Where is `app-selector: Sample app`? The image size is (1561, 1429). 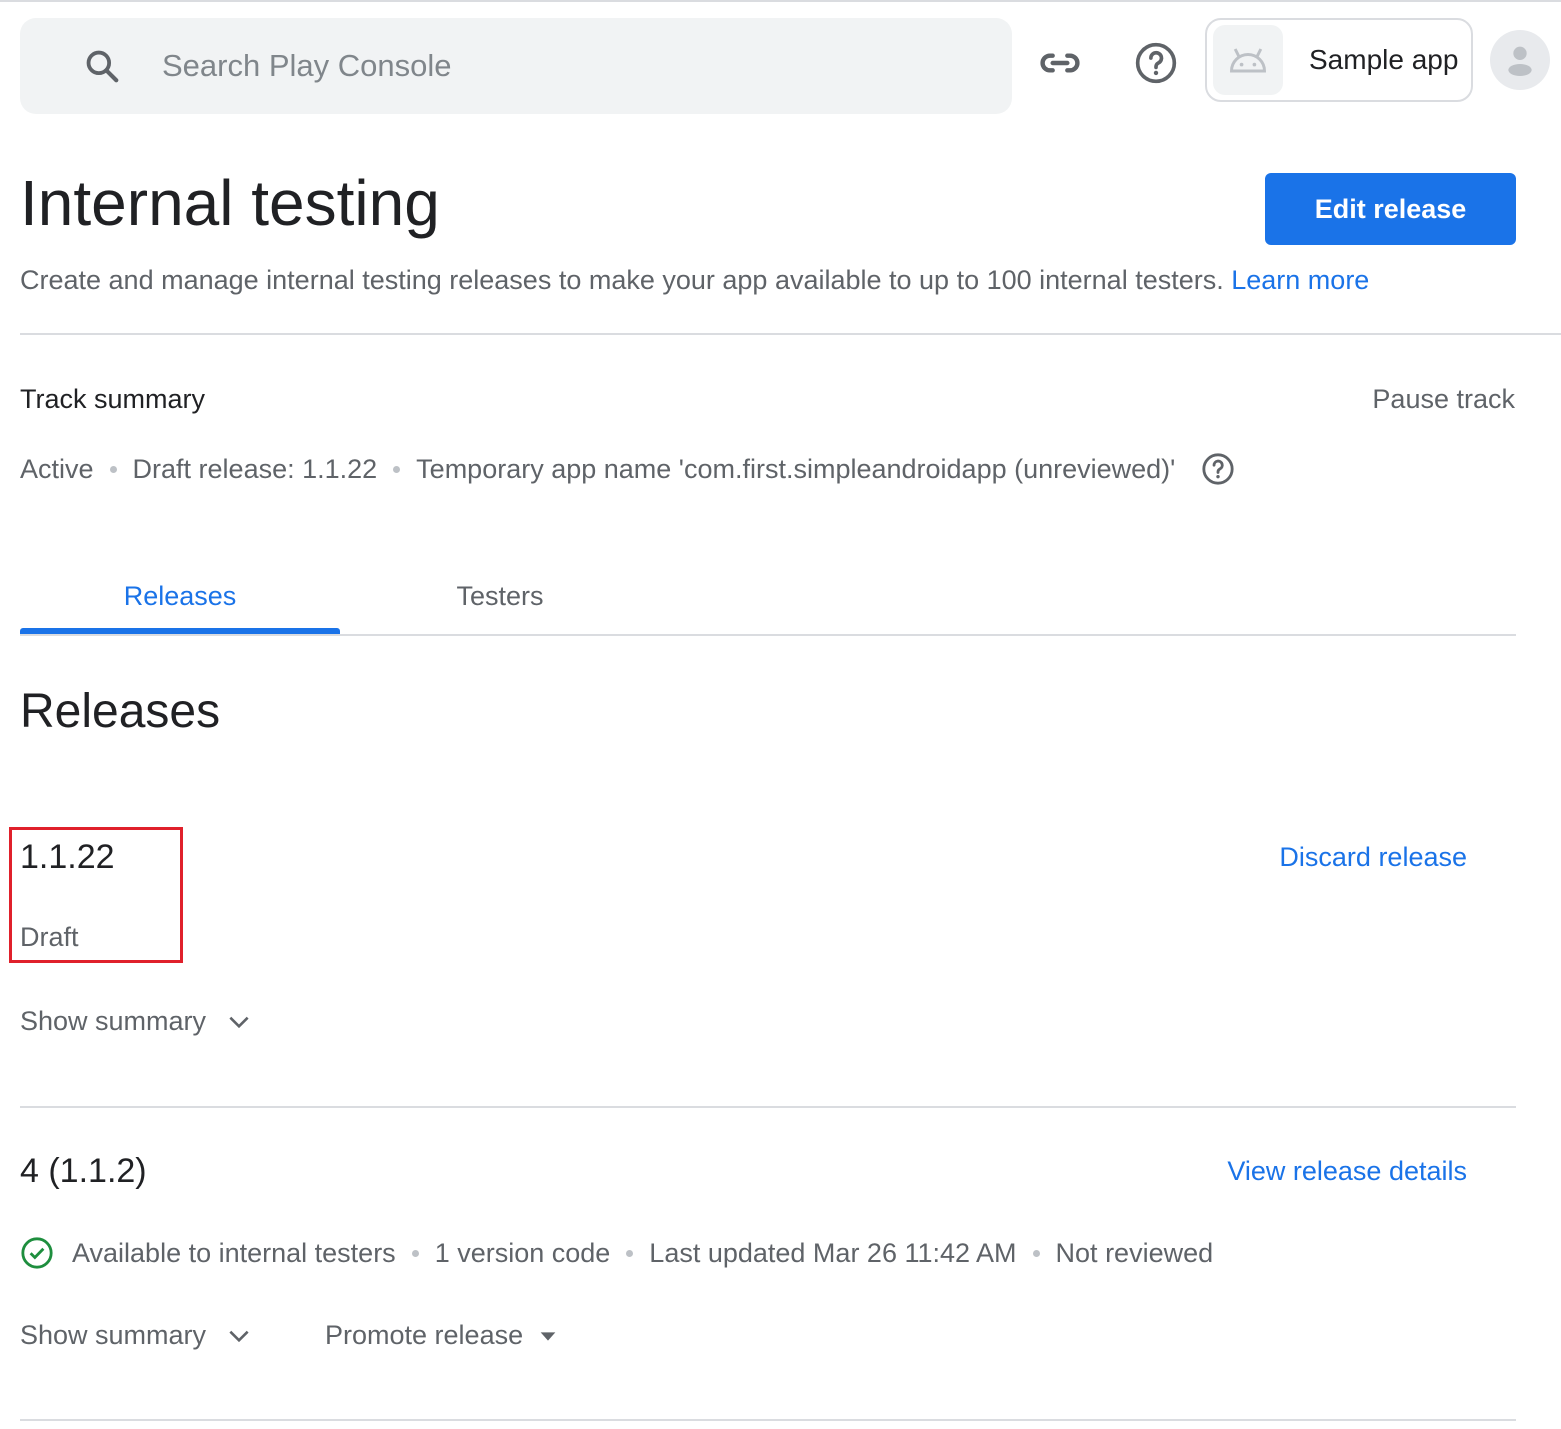
app-selector: Sample app is located at coordinates (1339, 60).